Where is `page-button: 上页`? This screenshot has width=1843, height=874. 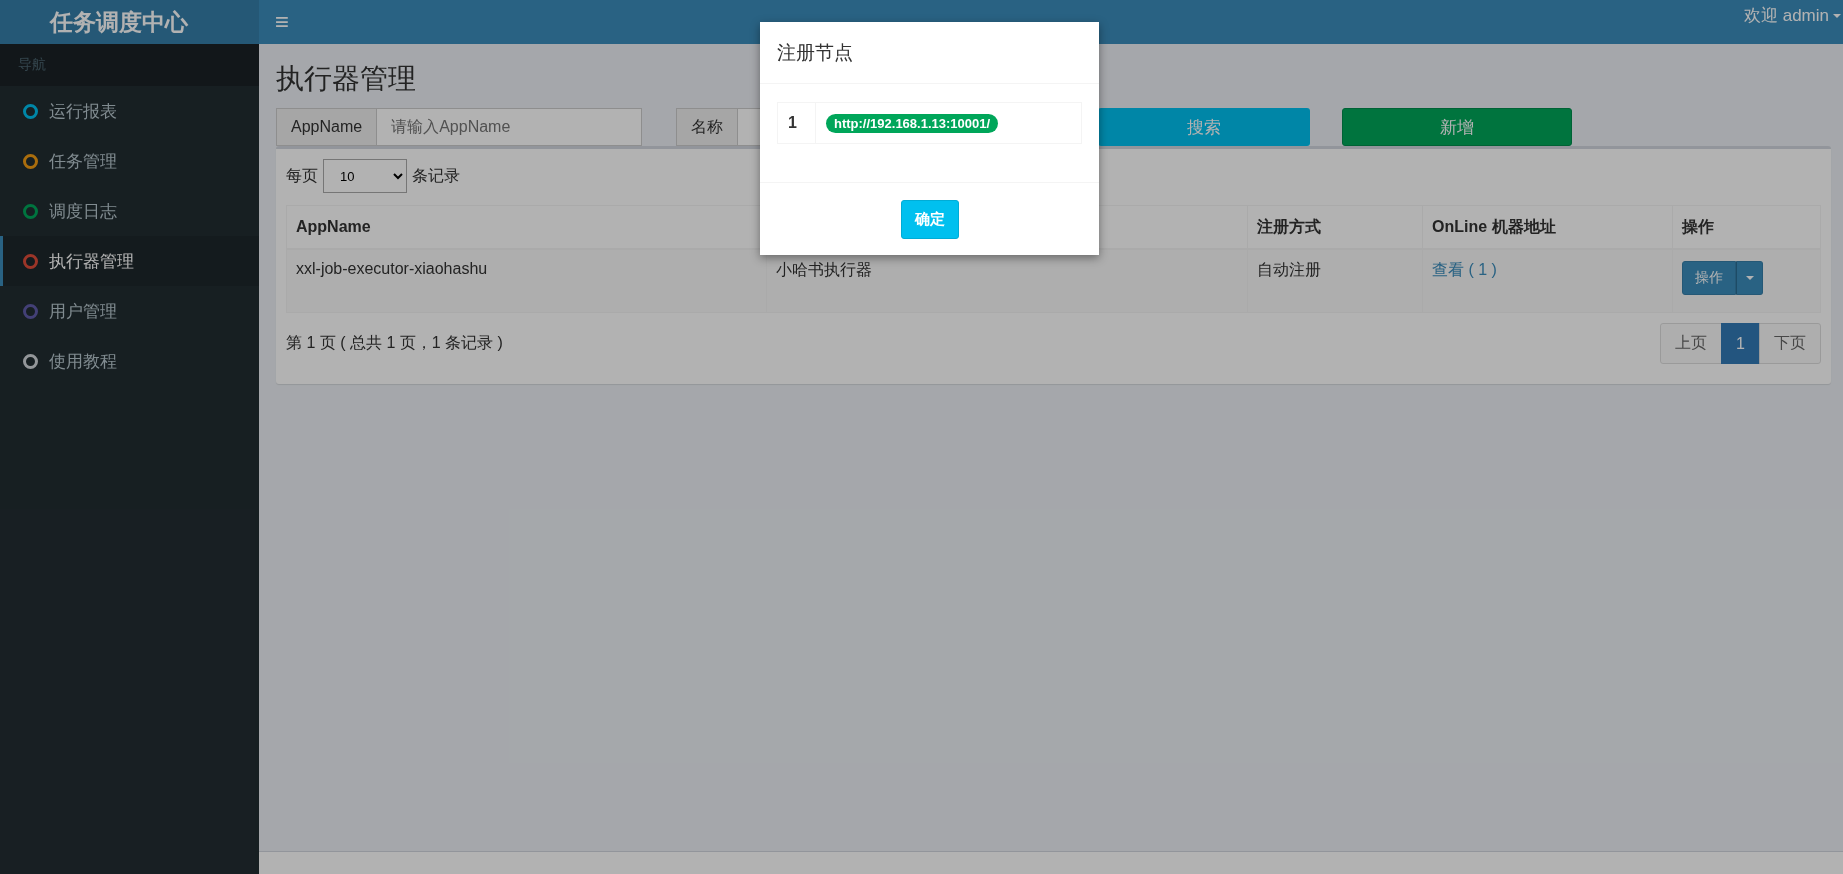 page-button: 上页 is located at coordinates (1691, 343).